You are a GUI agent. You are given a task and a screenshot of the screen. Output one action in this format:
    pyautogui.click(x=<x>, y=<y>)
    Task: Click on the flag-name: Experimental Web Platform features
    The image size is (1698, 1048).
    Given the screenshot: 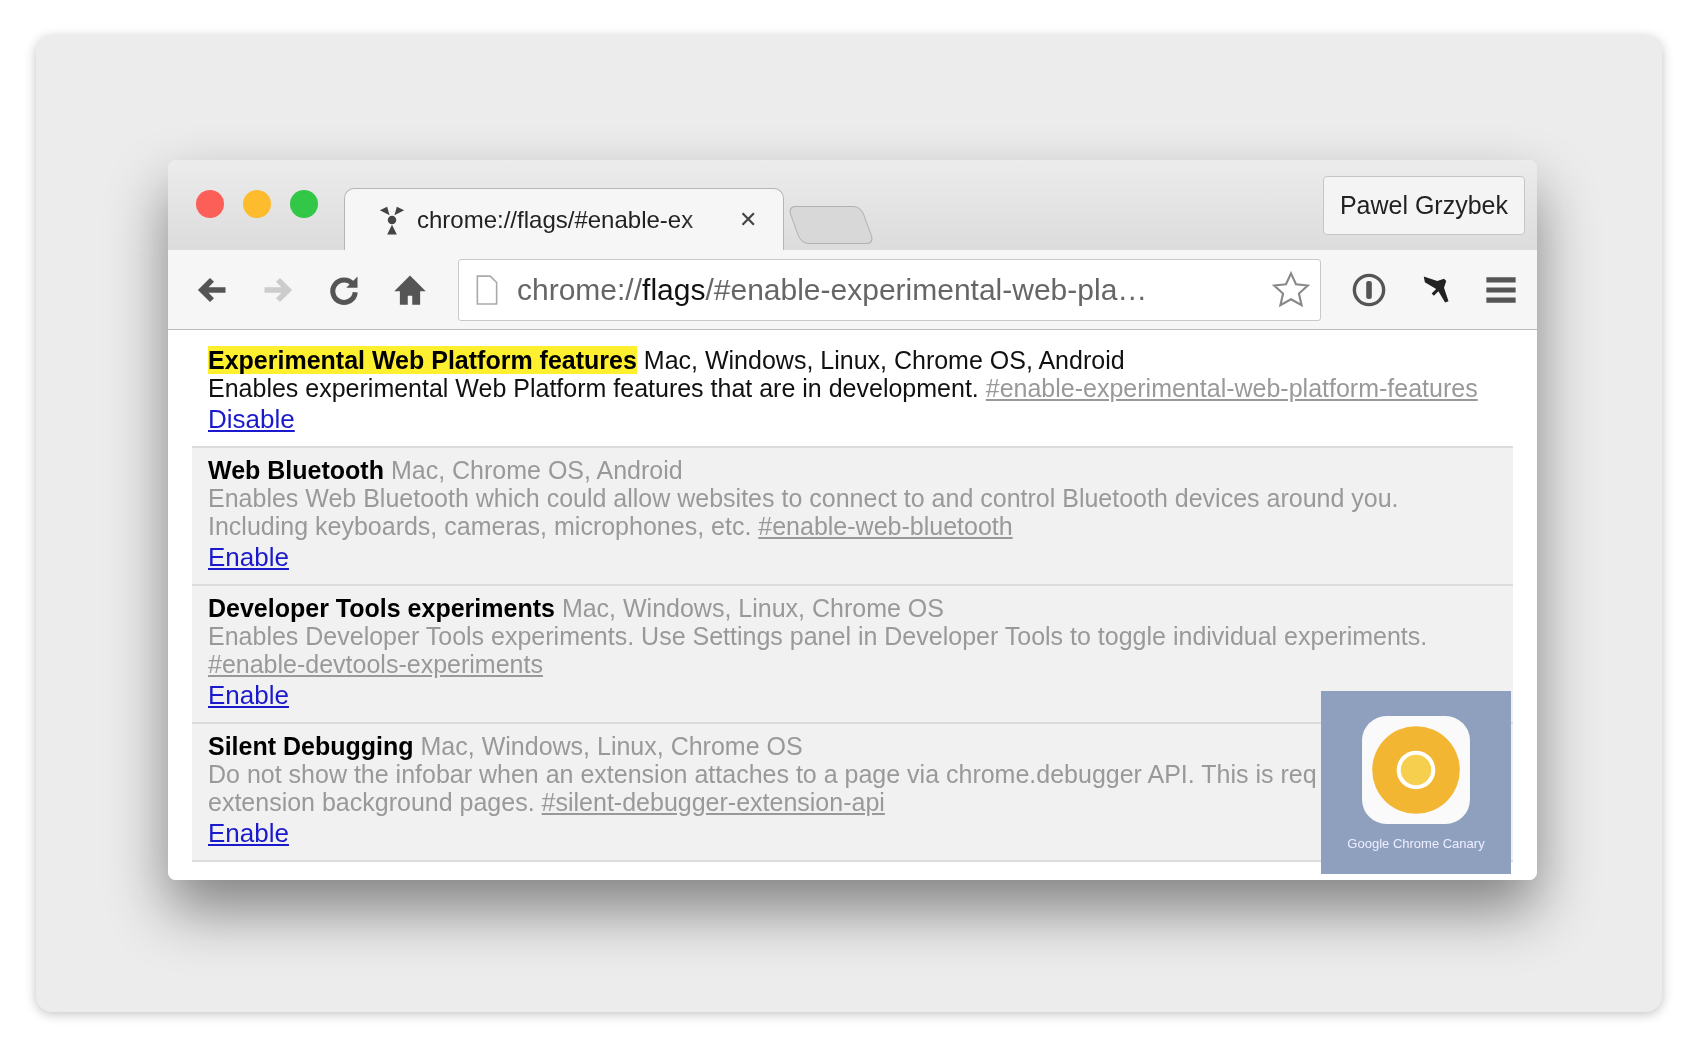 What is the action you would take?
    pyautogui.click(x=422, y=360)
    